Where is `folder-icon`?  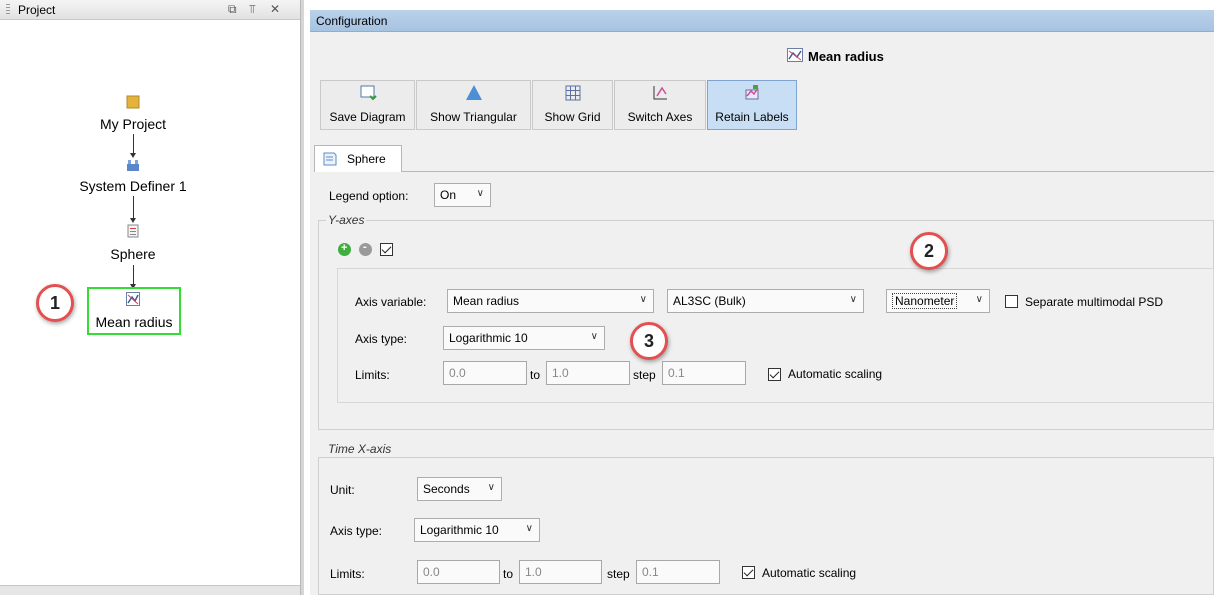 folder-icon is located at coordinates (133, 102).